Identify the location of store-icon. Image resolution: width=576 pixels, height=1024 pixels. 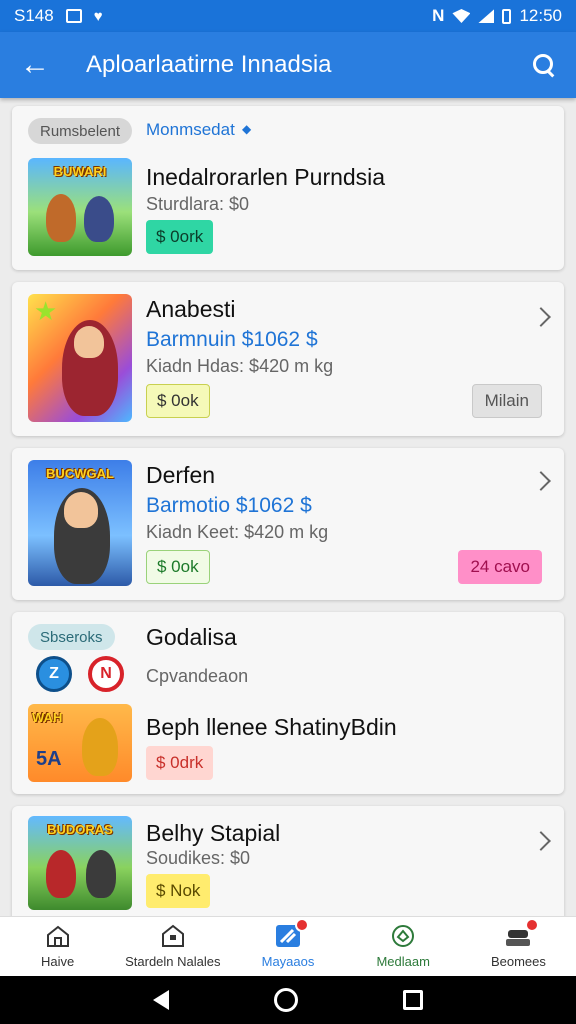
(173, 936).